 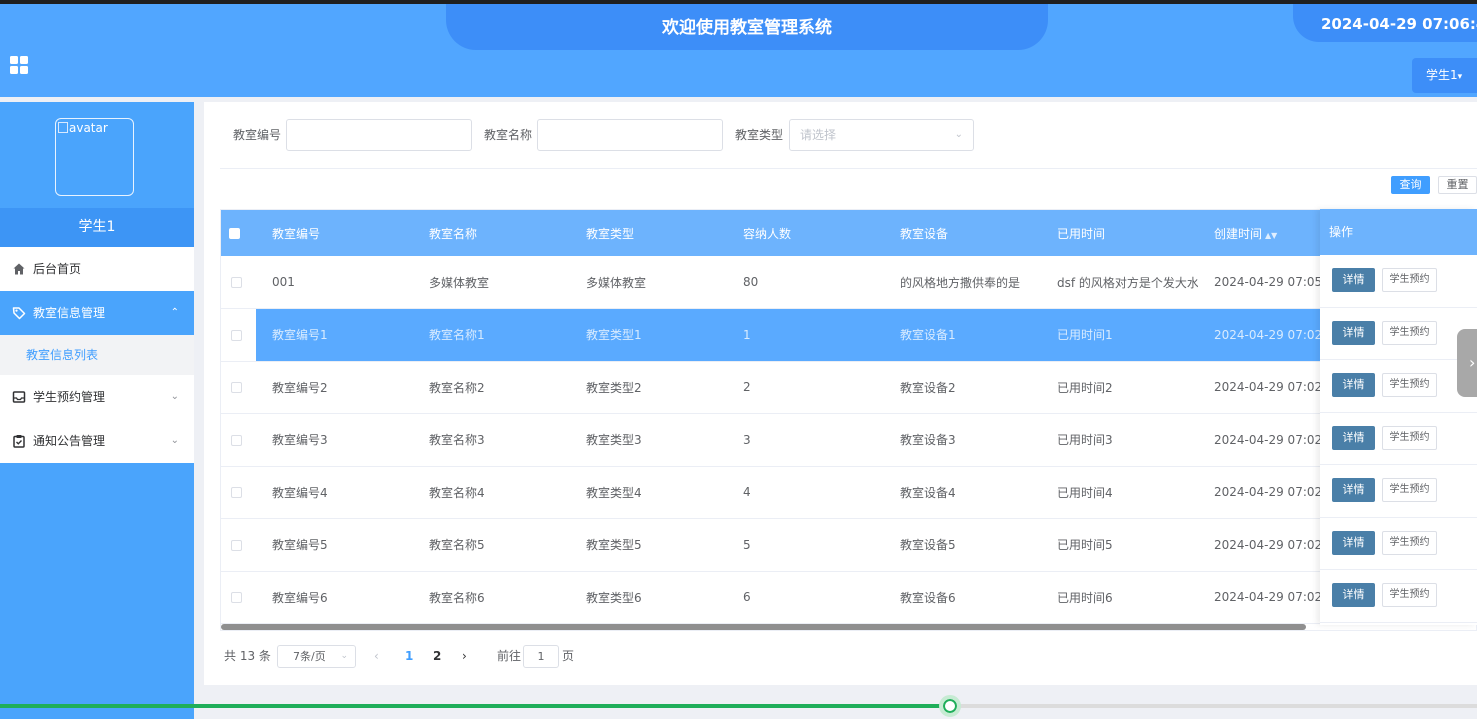 What do you see at coordinates (376, 656) in the screenshot?
I see `prev-page-button: ‹` at bounding box center [376, 656].